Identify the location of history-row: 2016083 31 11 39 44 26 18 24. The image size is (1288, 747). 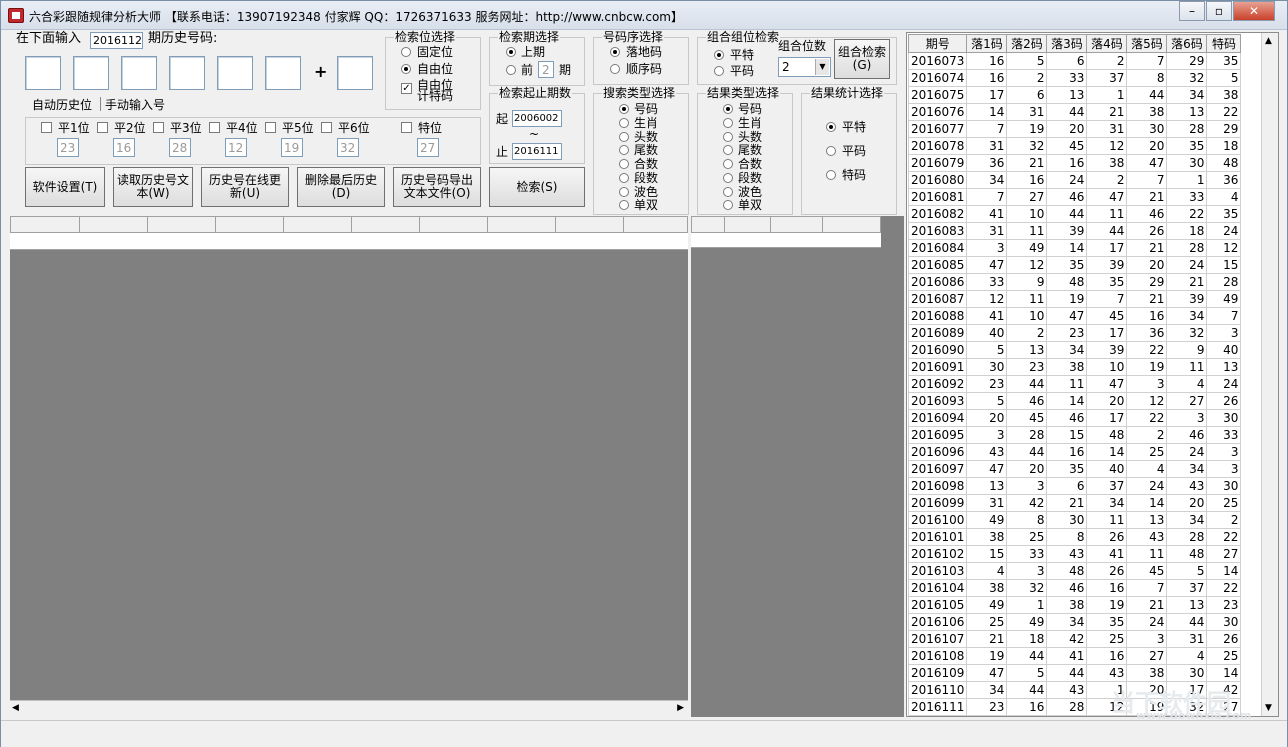
(1074, 231).